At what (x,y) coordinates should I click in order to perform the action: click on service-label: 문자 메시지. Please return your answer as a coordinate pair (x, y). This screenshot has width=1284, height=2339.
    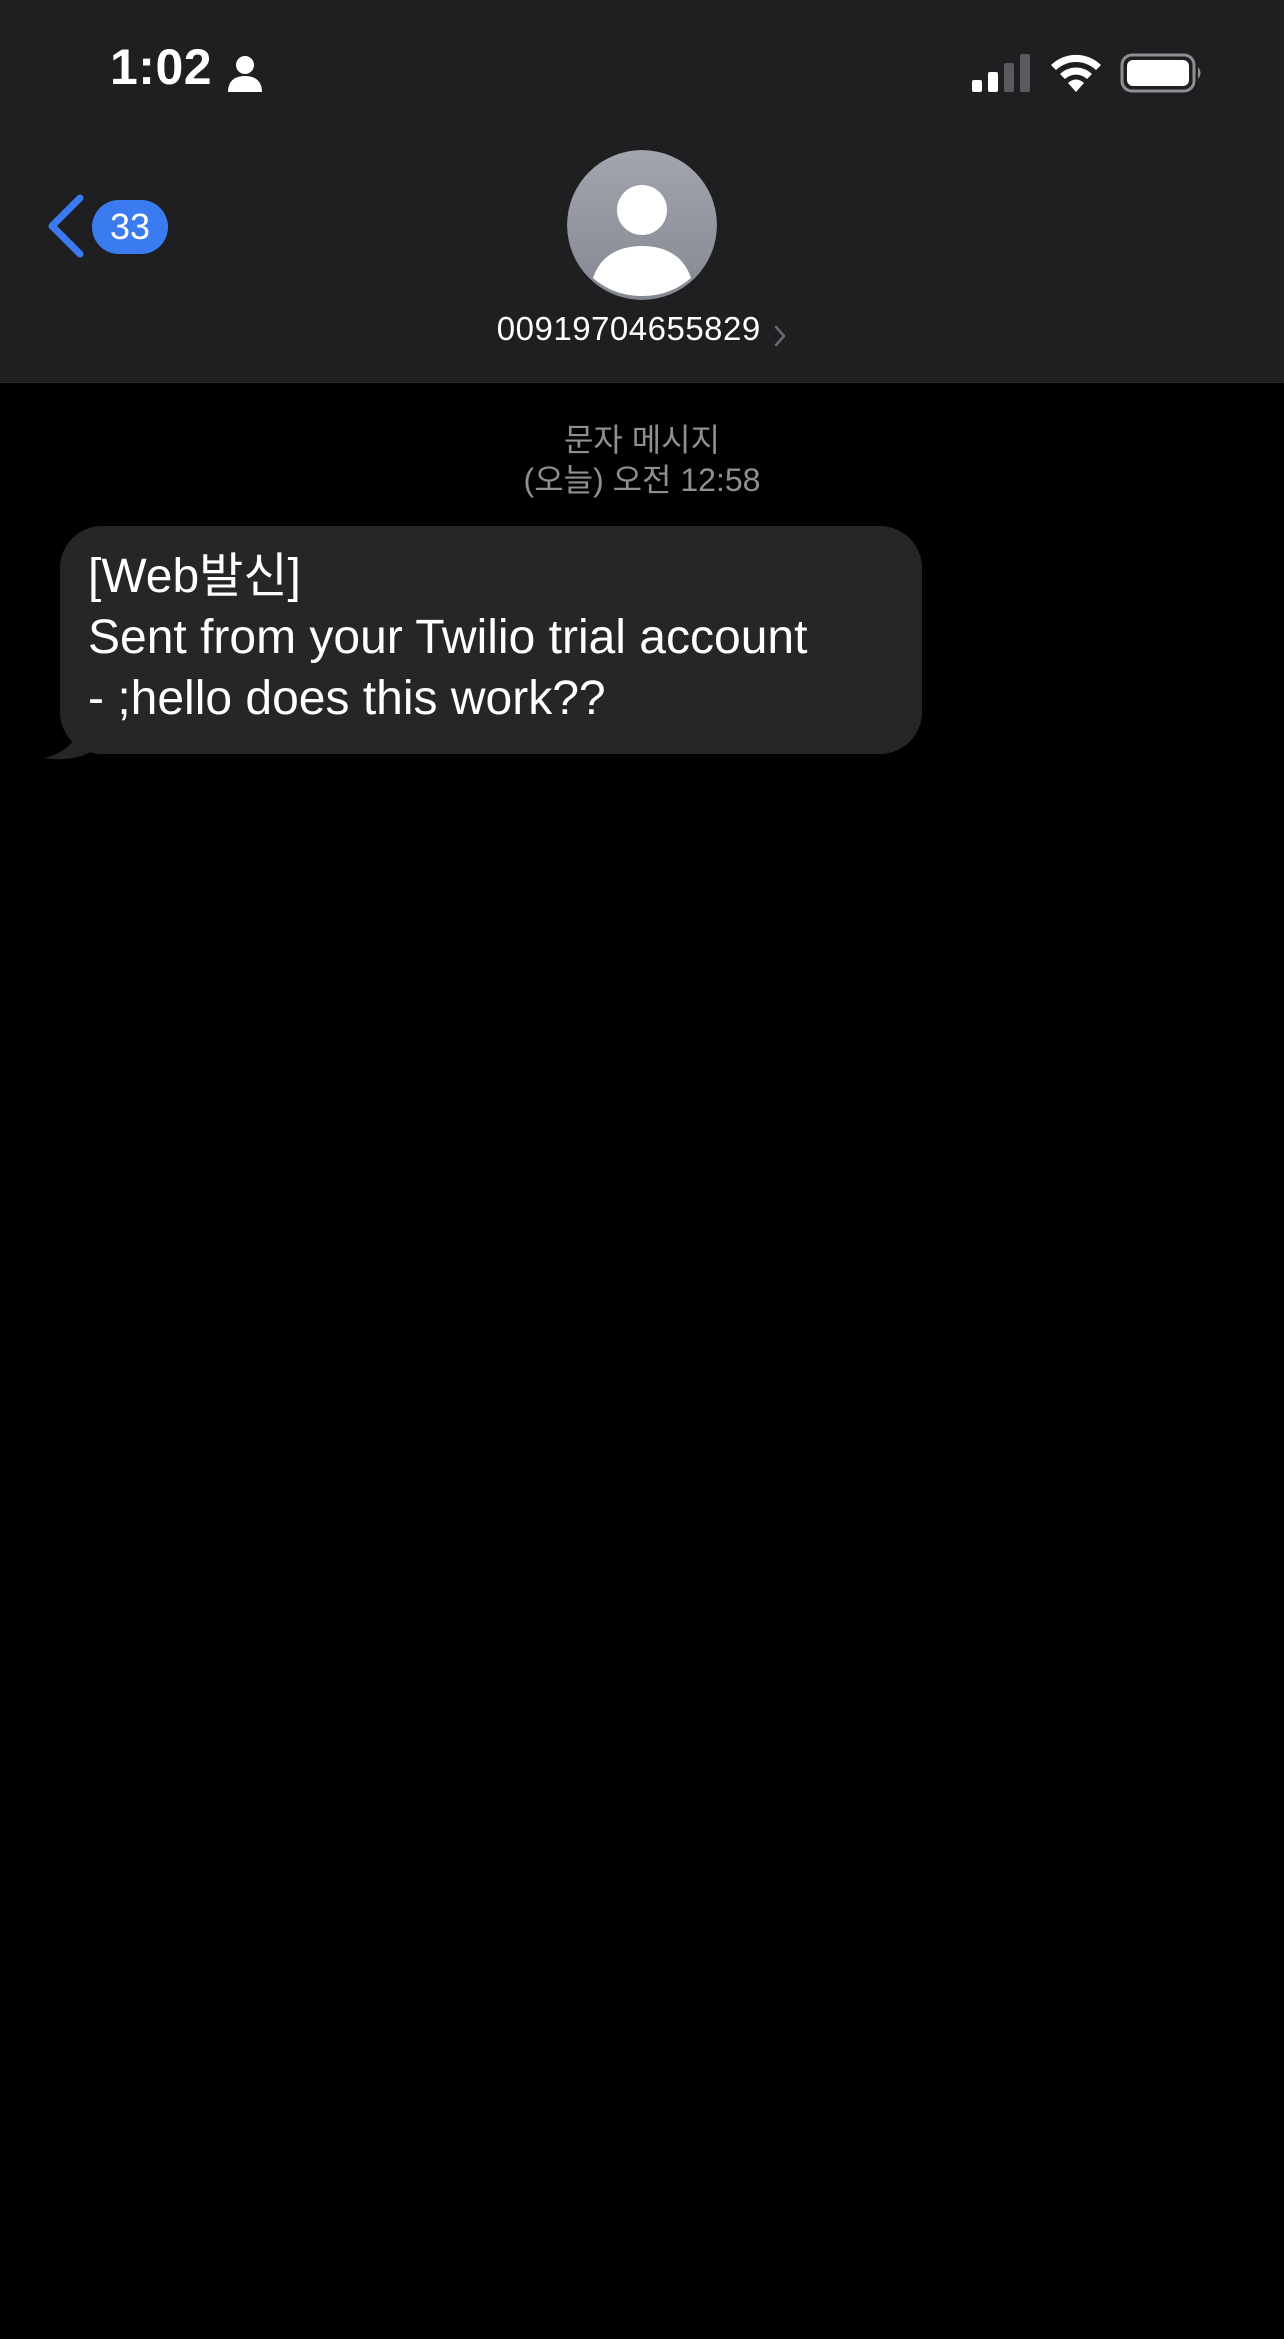
    Looking at the image, I should click on (642, 440).